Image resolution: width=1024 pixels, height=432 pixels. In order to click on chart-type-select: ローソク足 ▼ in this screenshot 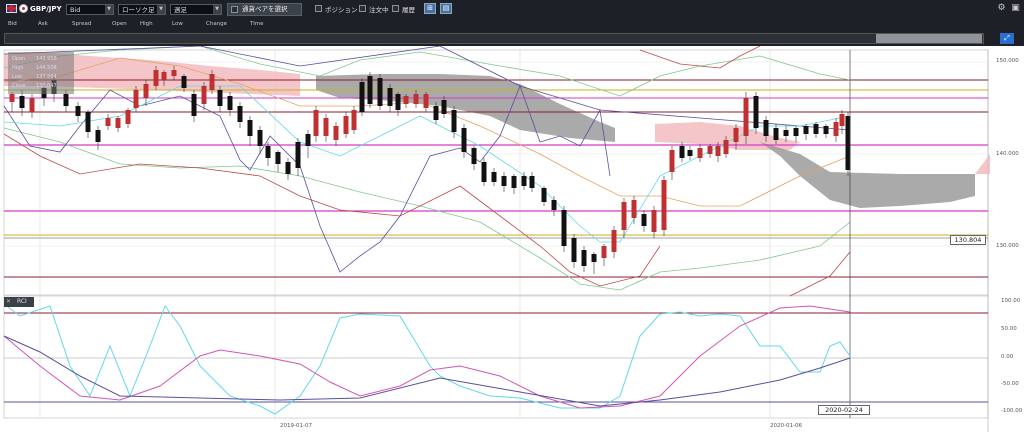, I will do `click(142, 9)`.